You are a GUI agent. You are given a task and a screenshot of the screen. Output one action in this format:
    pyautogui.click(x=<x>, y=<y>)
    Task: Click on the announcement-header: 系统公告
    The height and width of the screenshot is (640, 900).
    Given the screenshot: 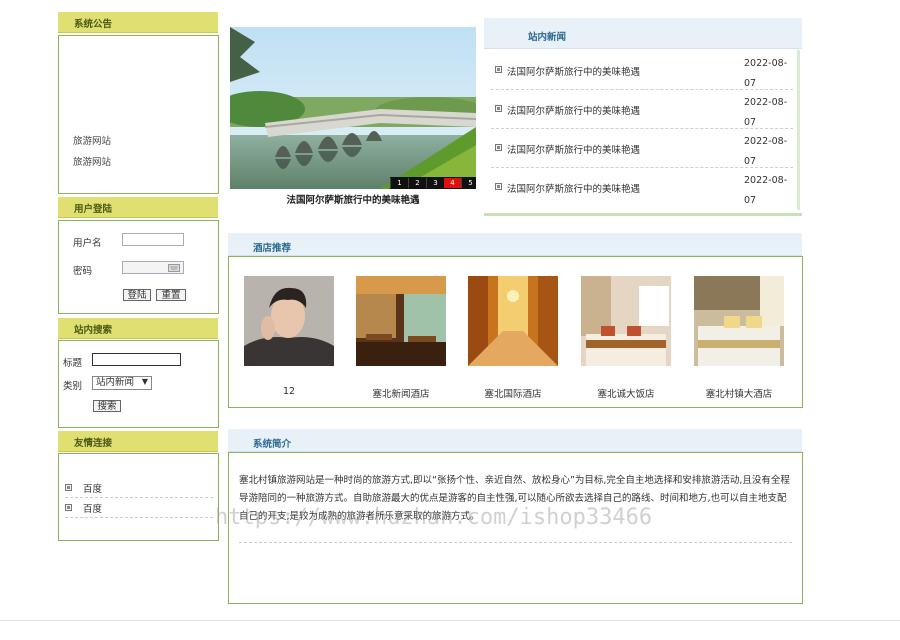 What is the action you would take?
    pyautogui.click(x=138, y=22)
    